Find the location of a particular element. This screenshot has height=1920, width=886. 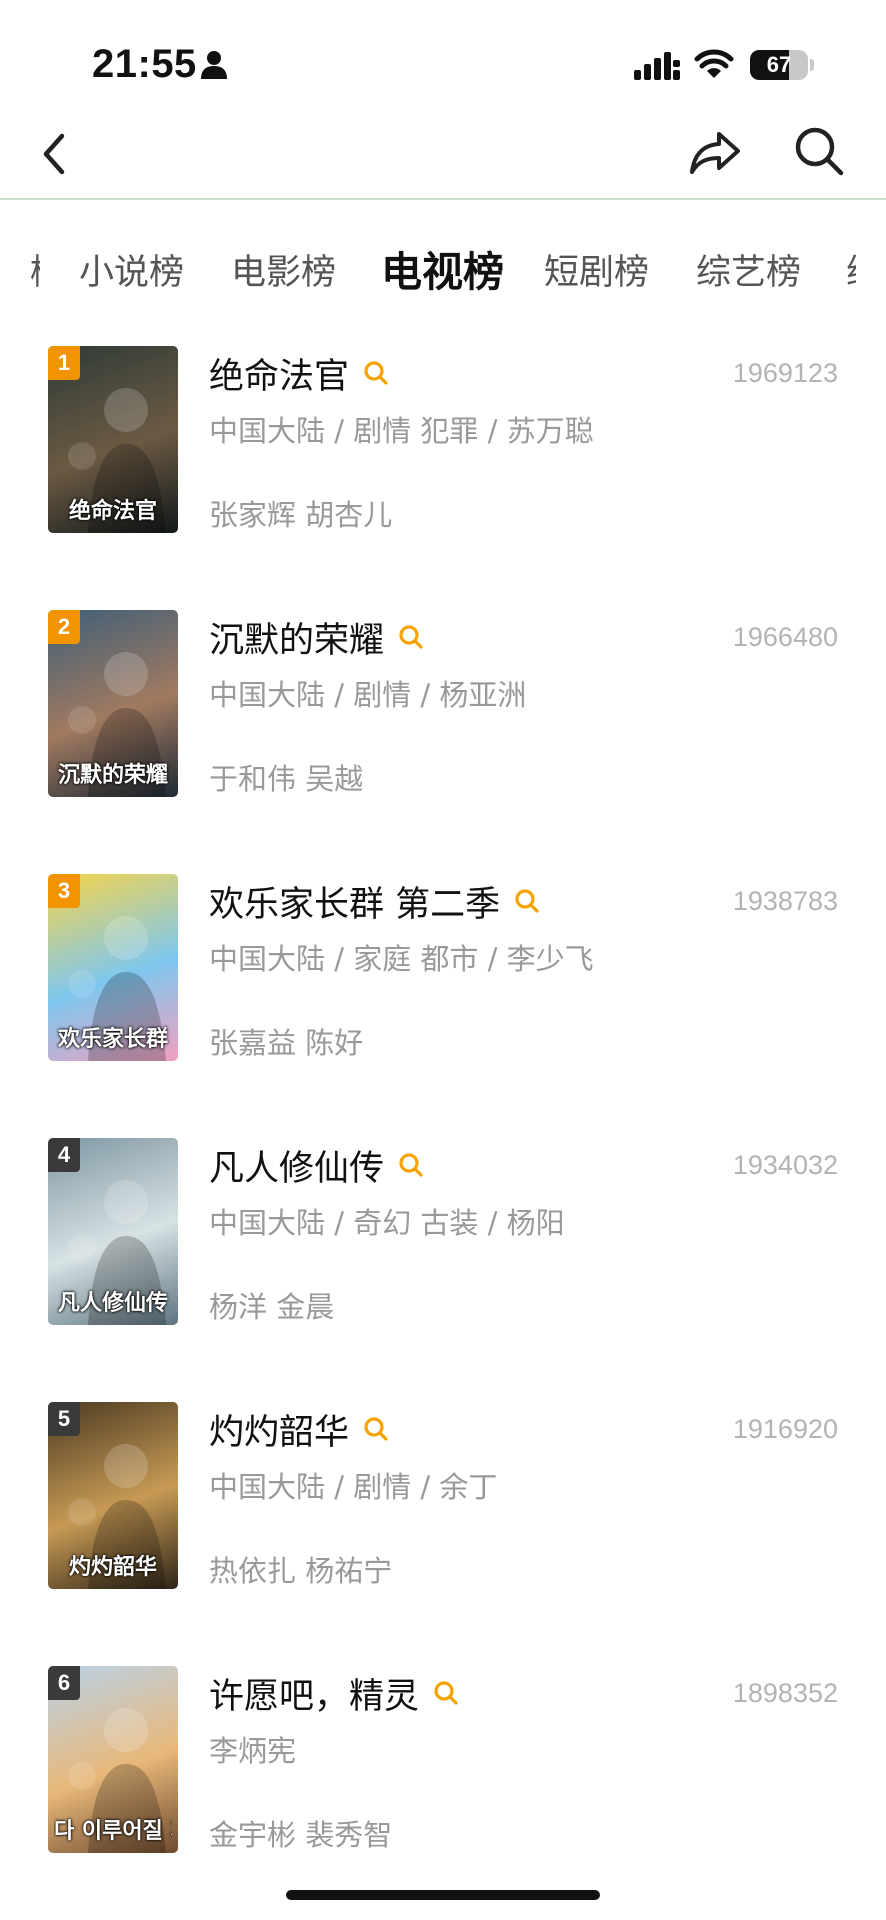

item-title: 灼灼韶华 is located at coordinates (279, 1429).